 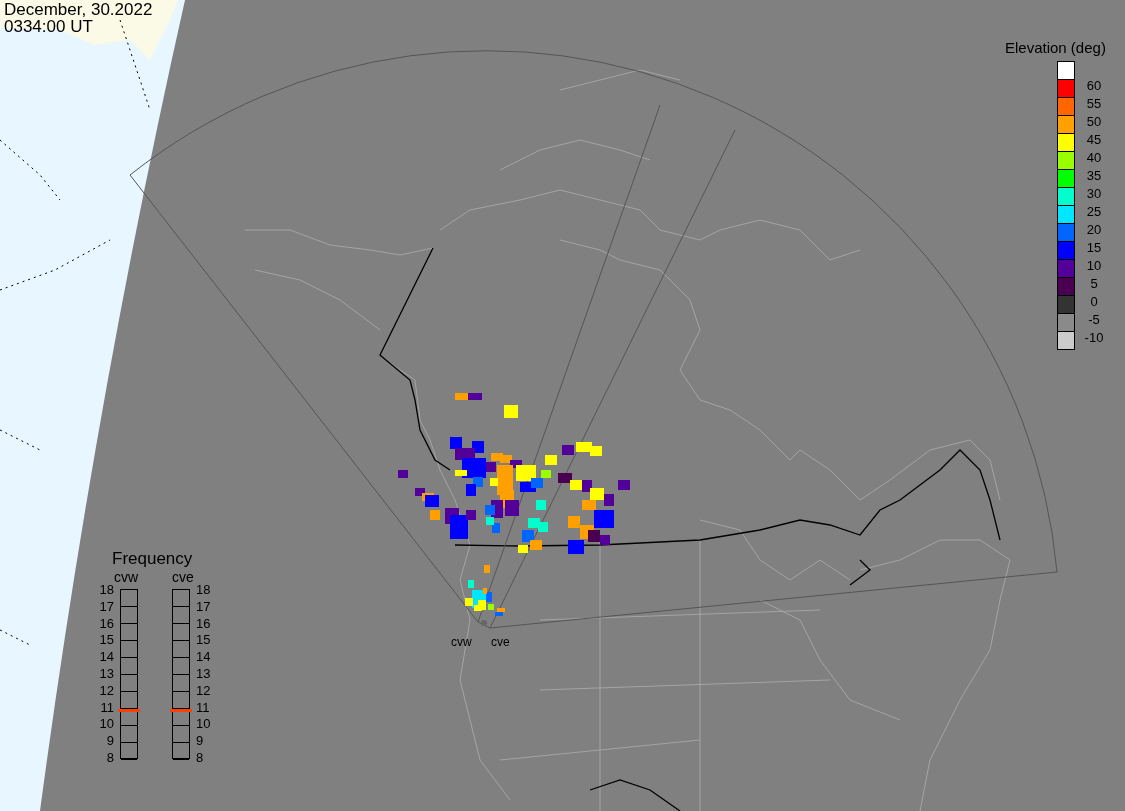 I want to click on legend-value: 0, so click(x=1094, y=301).